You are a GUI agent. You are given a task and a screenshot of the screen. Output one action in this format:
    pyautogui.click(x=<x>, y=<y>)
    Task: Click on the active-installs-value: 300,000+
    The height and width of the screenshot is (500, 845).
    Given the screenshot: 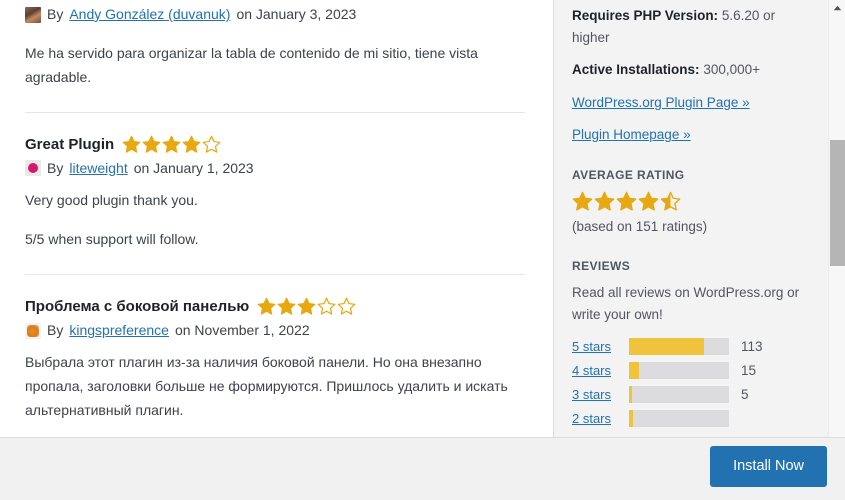 What is the action you would take?
    pyautogui.click(x=731, y=70)
    